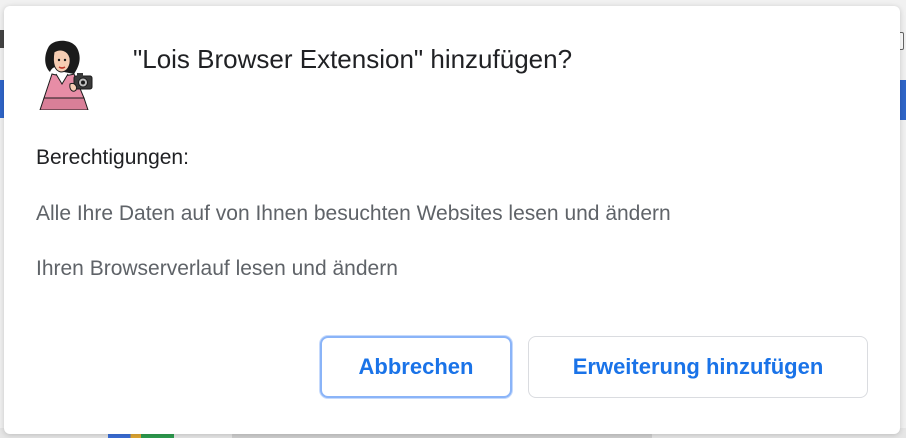 The width and height of the screenshot is (906, 438). I want to click on cancel-button: Abbrechen, so click(416, 367).